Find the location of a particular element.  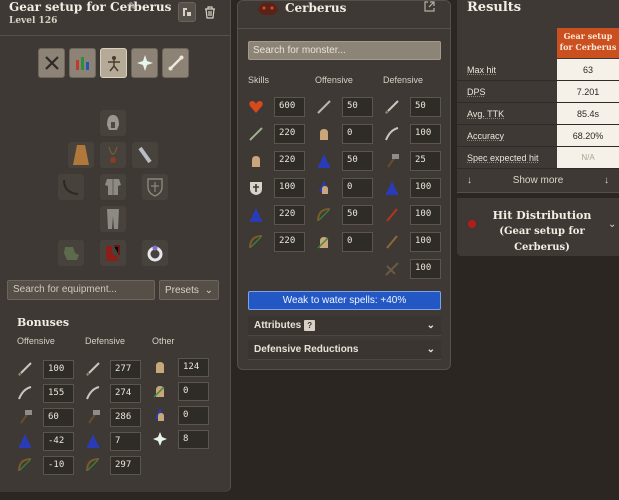

hit-distribution-sub: (Gear setup for Cerberus) is located at coordinates (542, 239).